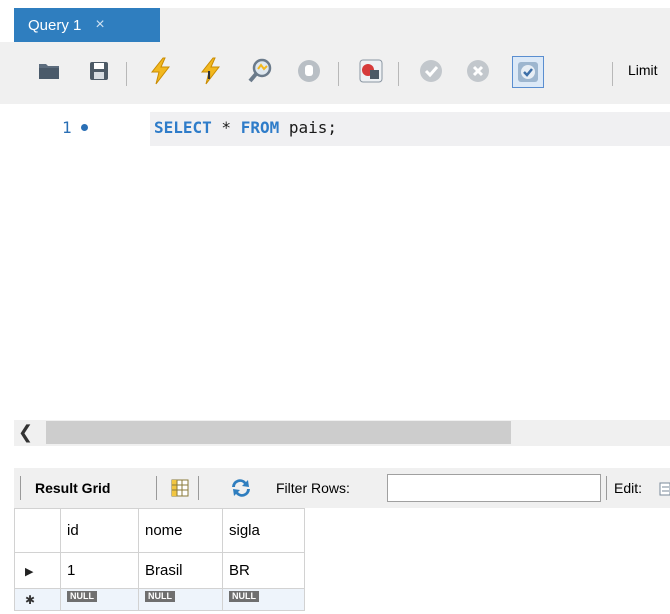  I want to click on commit-icon, so click(431, 71).